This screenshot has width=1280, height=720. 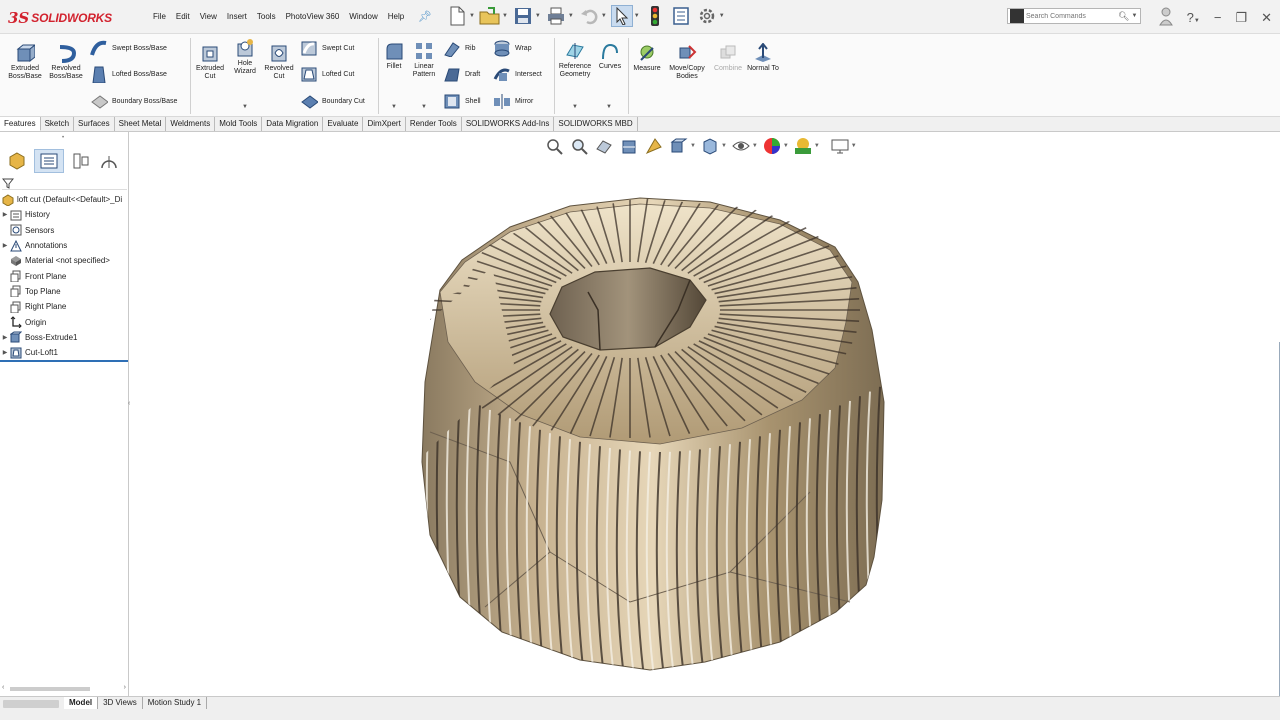 I want to click on tab-sketch: Sketch, so click(x=58, y=124).